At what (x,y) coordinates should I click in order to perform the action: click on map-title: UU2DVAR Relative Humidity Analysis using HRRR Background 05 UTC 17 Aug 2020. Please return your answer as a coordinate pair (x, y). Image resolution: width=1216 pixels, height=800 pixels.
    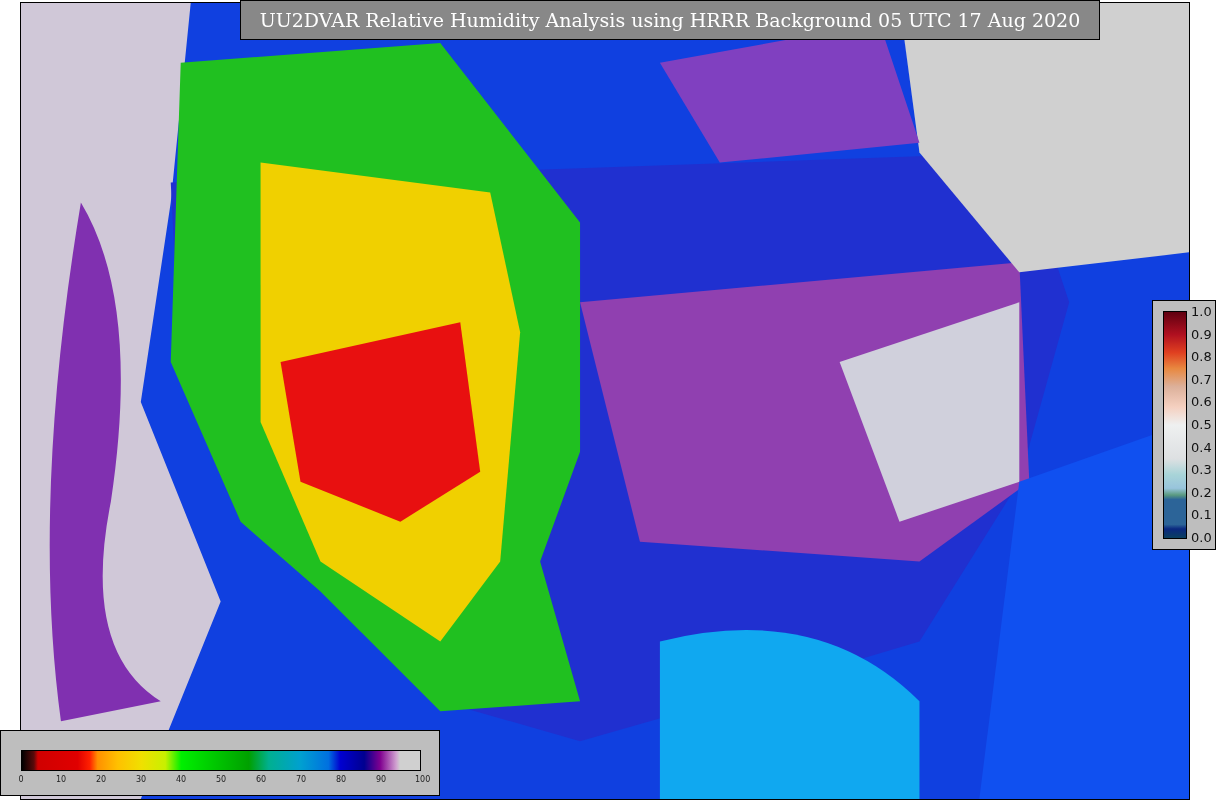
    Looking at the image, I should click on (670, 20).